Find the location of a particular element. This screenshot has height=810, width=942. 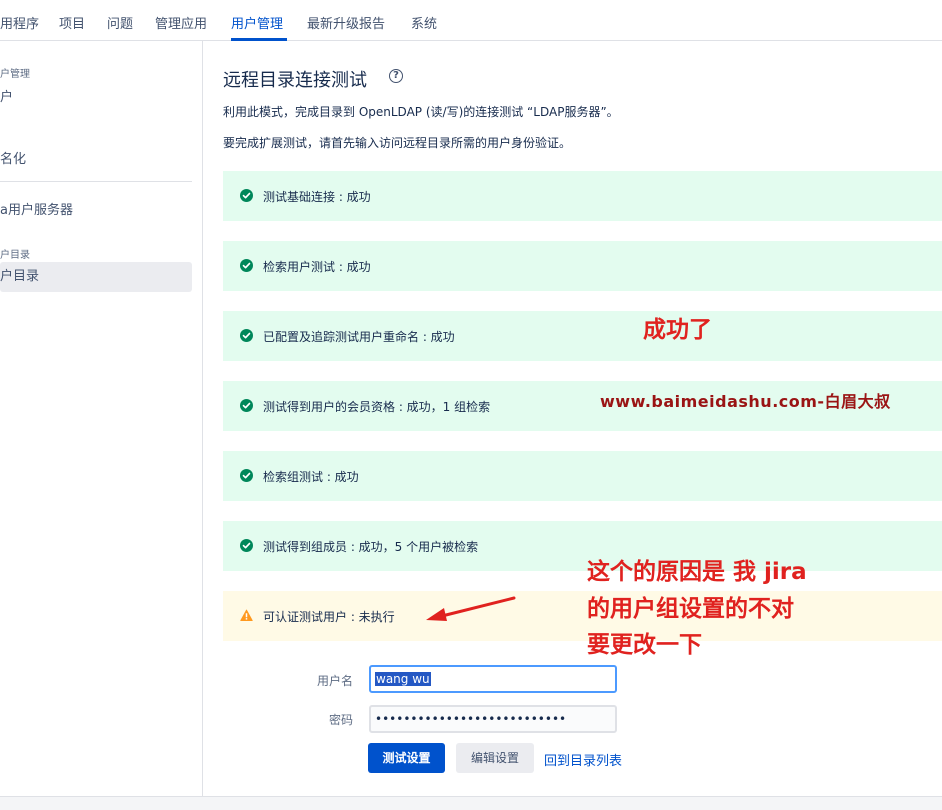

test-settings-button: 测试设置 is located at coordinates (406, 758).